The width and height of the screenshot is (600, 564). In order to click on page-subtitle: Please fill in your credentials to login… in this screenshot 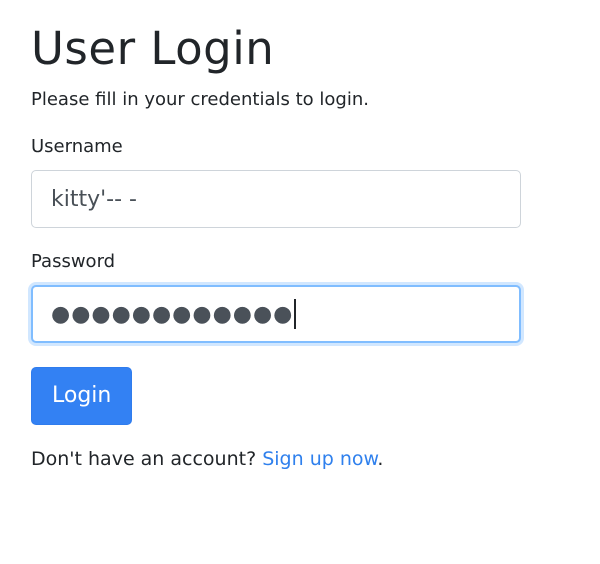, I will do `click(200, 99)`.